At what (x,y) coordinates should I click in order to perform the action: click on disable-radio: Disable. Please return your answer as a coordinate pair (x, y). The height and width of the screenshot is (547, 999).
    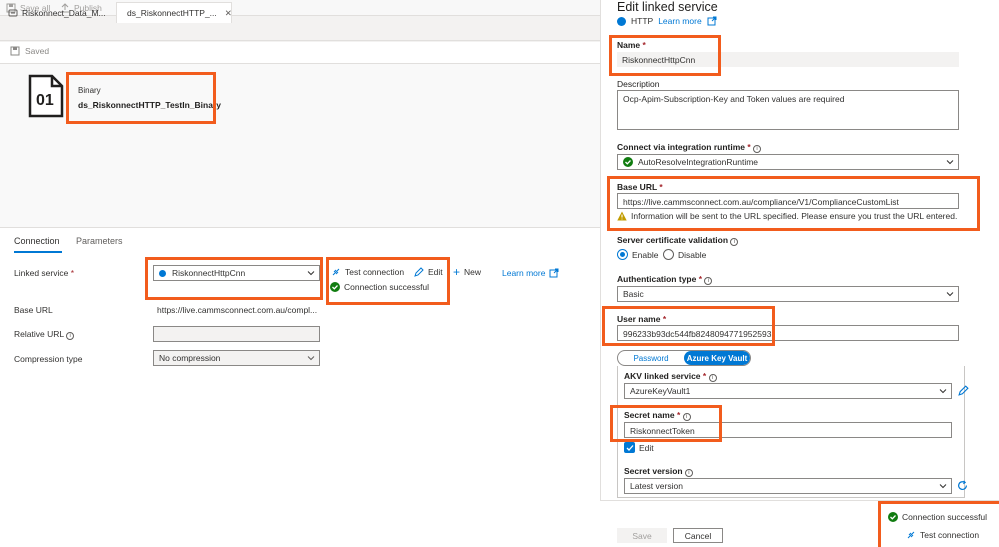
    Looking at the image, I should click on (684, 254).